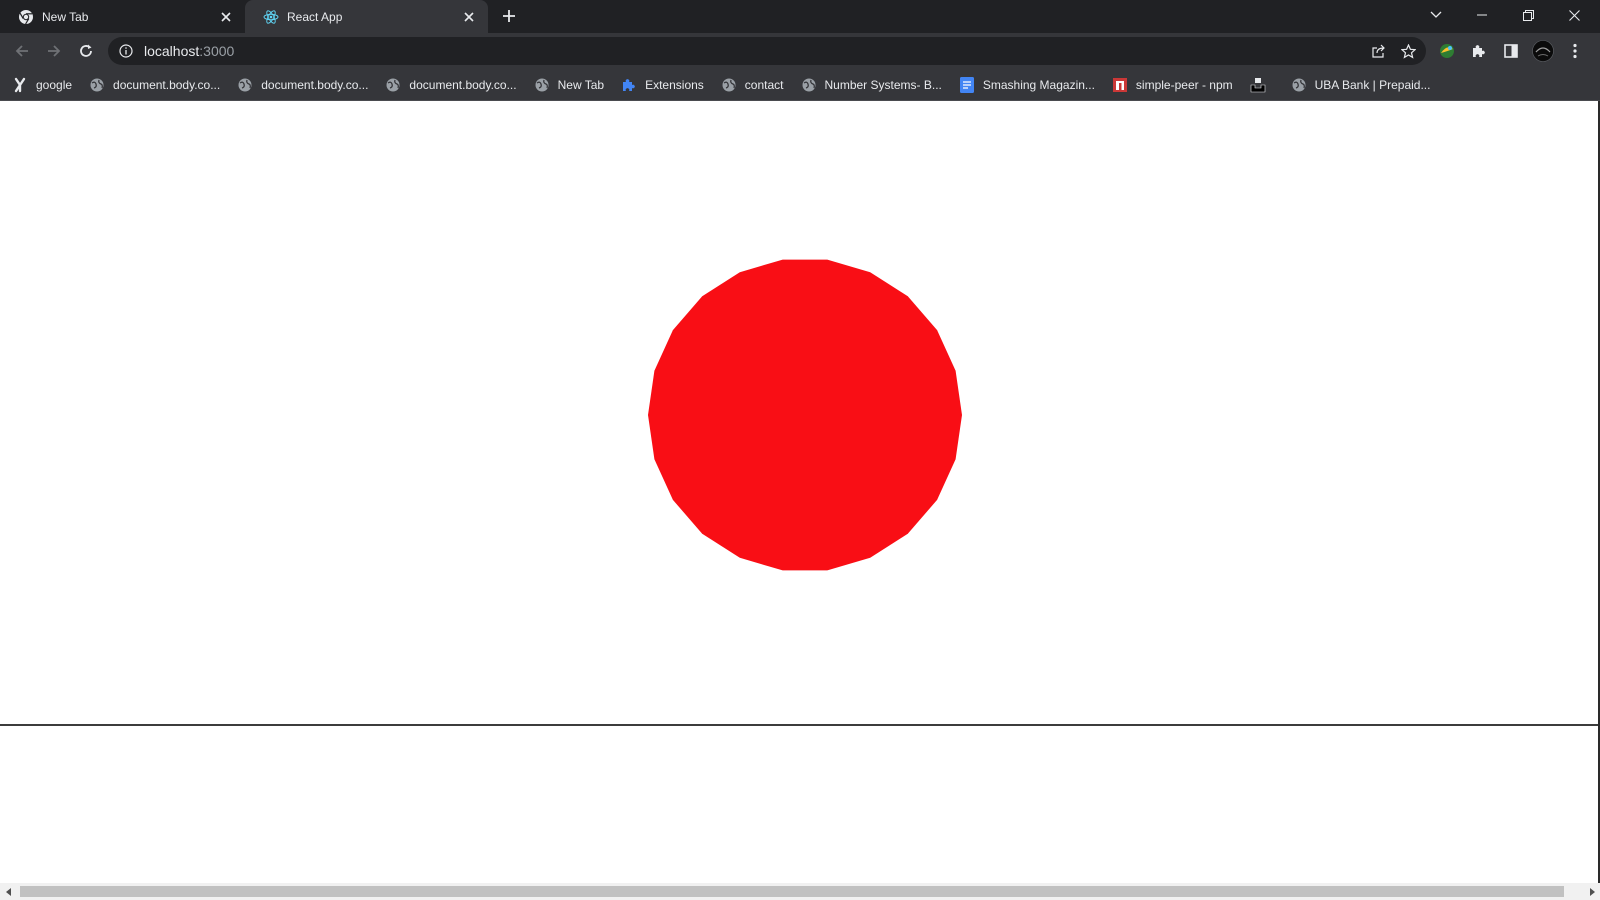 The width and height of the screenshot is (1600, 900). Describe the element at coordinates (800, 725) in the screenshot. I see `canvas-bottom-border` at that location.